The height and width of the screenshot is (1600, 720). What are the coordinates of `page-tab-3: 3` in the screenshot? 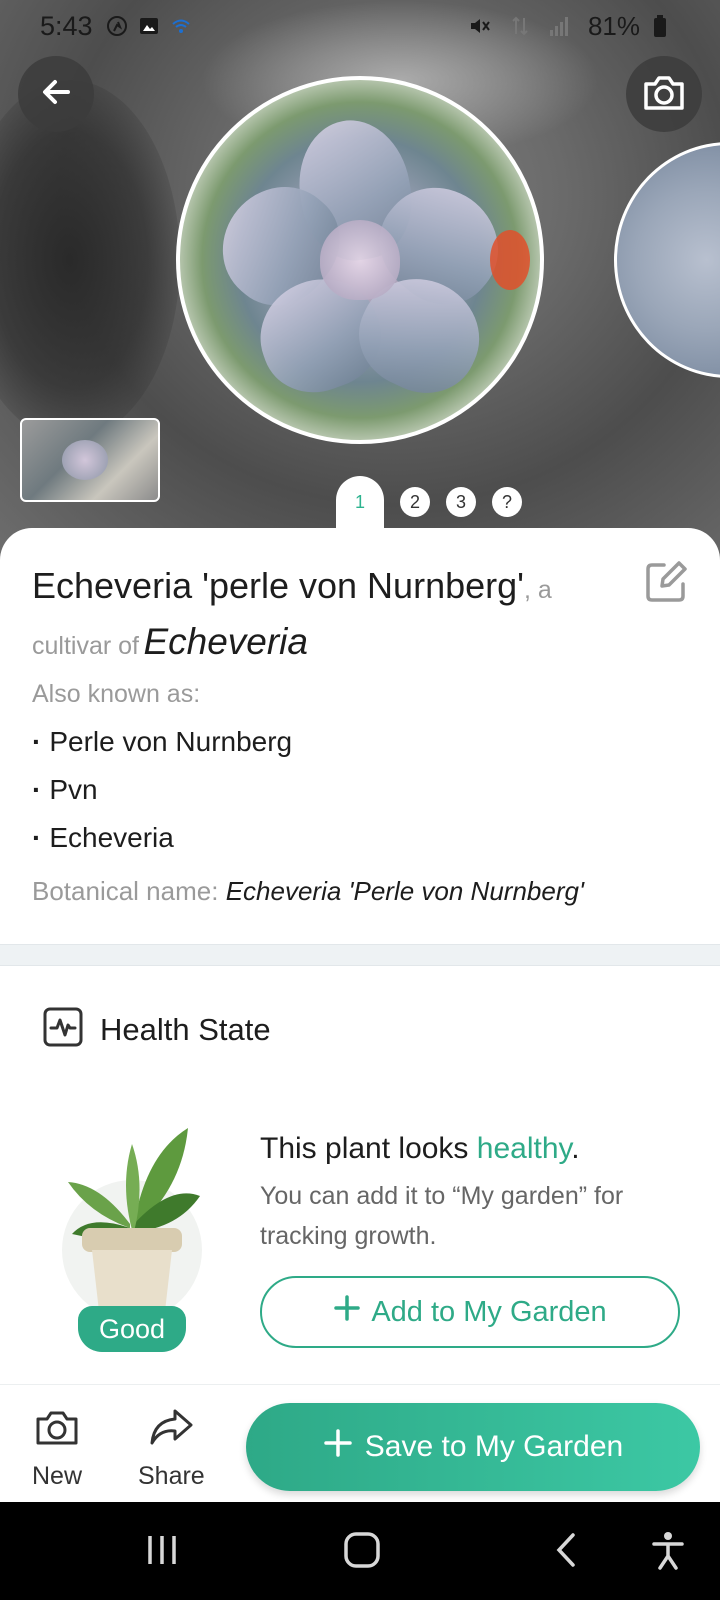 It's located at (461, 502).